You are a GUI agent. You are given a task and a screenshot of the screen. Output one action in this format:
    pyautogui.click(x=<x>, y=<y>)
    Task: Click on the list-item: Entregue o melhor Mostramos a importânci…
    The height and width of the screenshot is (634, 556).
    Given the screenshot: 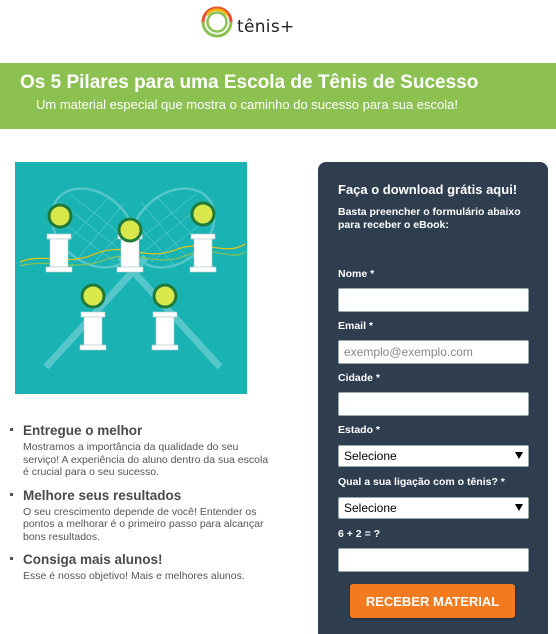 What is the action you would take?
    pyautogui.click(x=140, y=450)
    